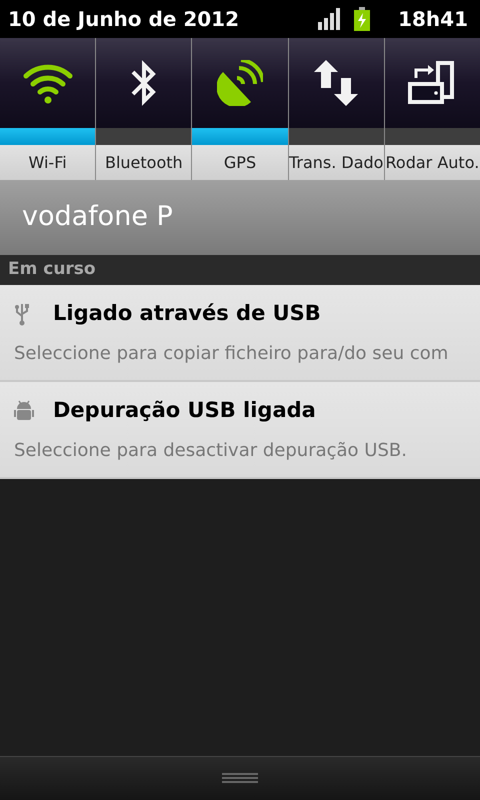 The height and width of the screenshot is (800, 480). What do you see at coordinates (47, 163) in the screenshot?
I see `toggle-label: Wi-Fi` at bounding box center [47, 163].